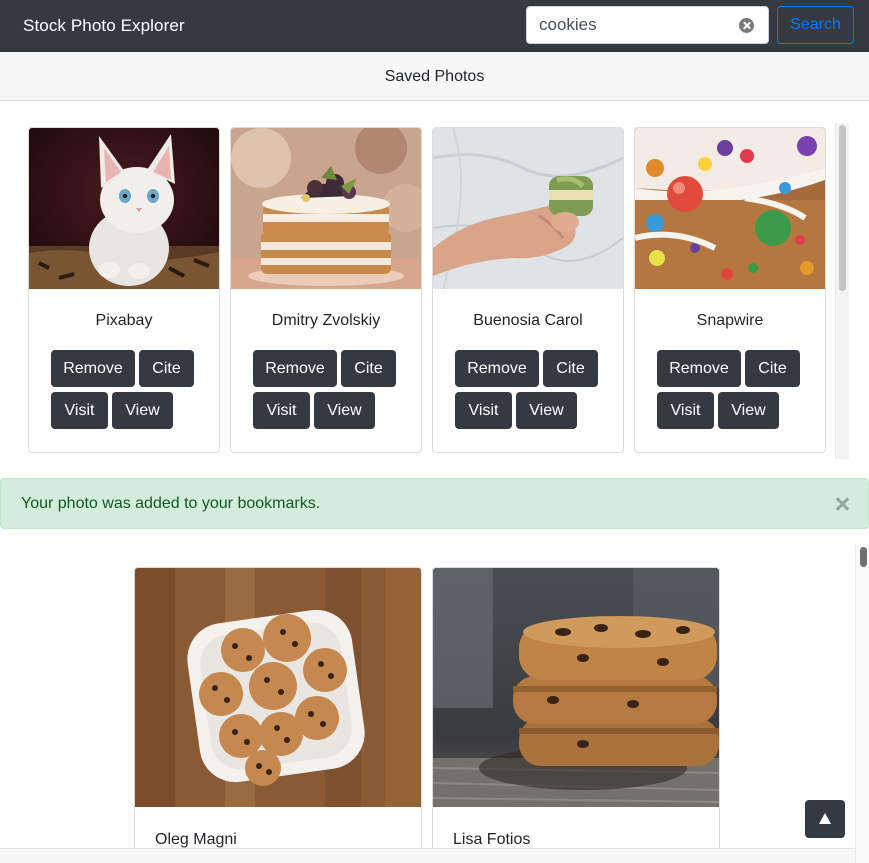 This screenshot has height=863, width=869. Describe the element at coordinates (815, 25) in the screenshot. I see `search-button: Search` at that location.